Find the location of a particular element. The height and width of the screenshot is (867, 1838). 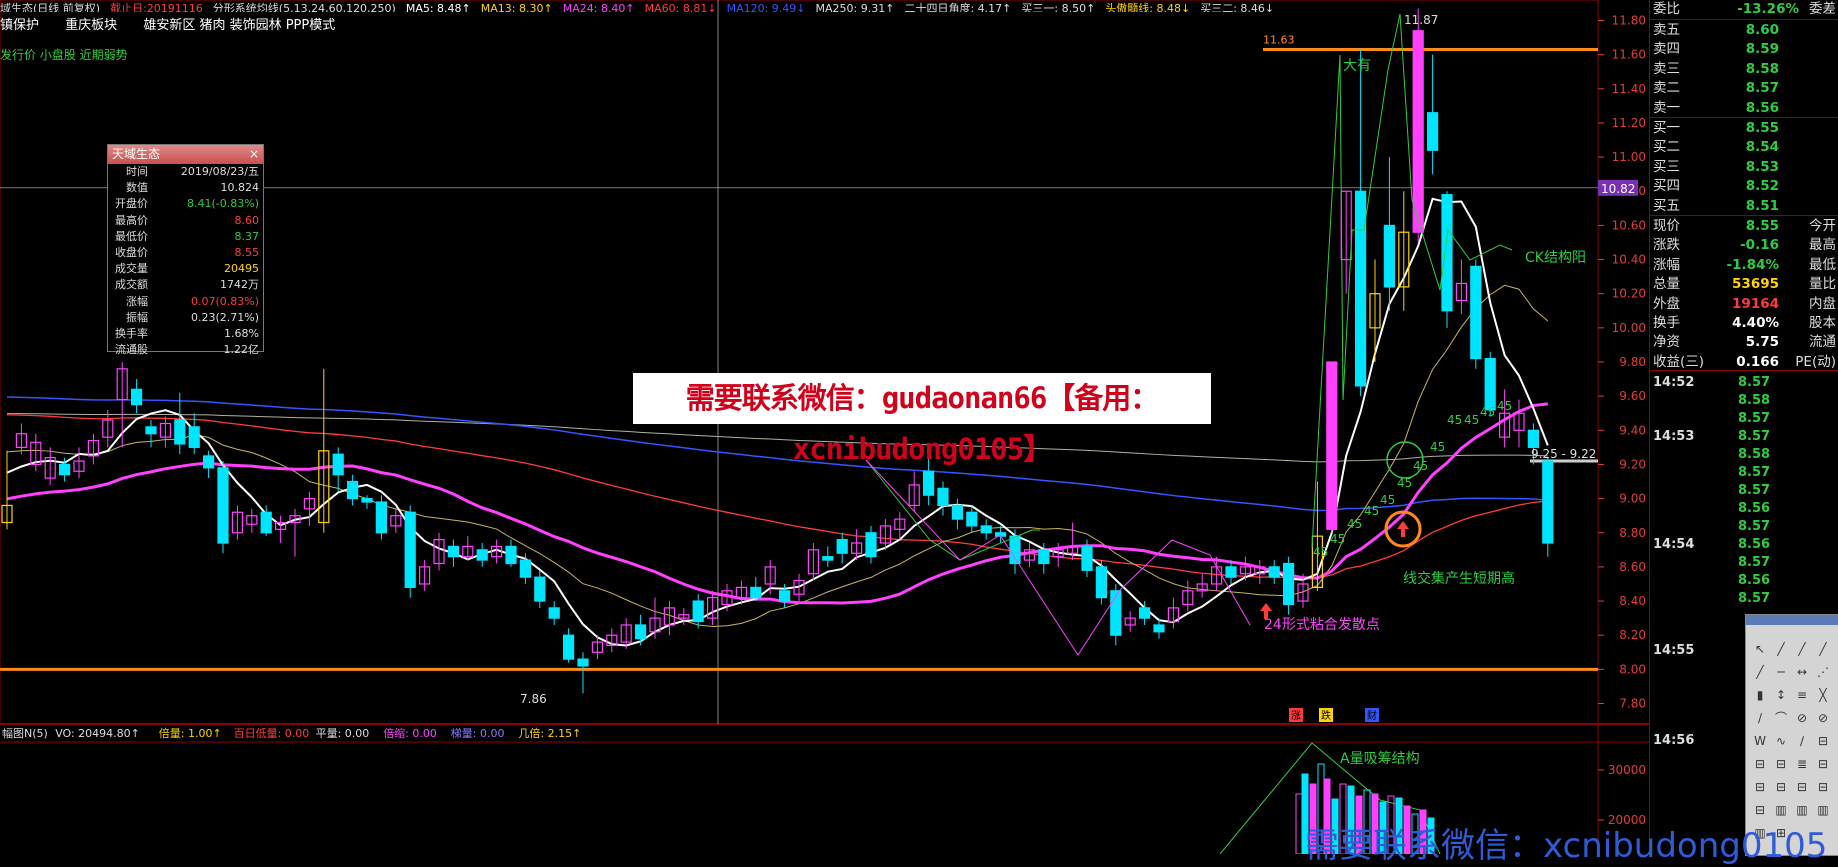

toolbox-titlebar is located at coordinates (1792, 620).